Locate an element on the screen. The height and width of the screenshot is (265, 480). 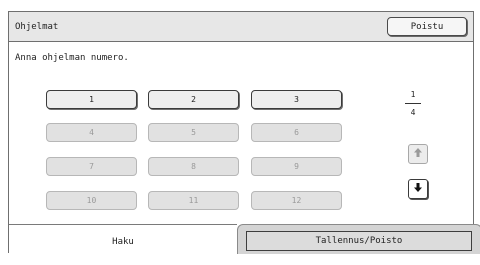
program-button-5: 5 is located at coordinates (193, 132).